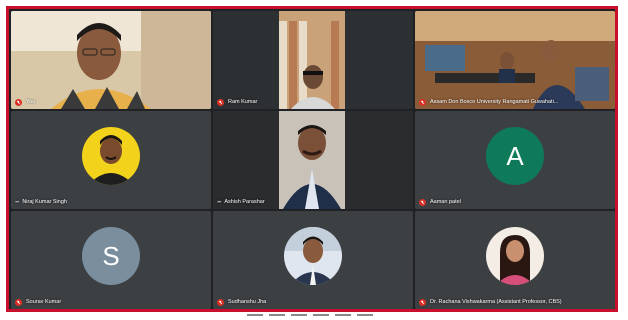 This screenshot has height=320, width=628. I want to click on participant-label: Sudhanshu Jha, so click(241, 302).